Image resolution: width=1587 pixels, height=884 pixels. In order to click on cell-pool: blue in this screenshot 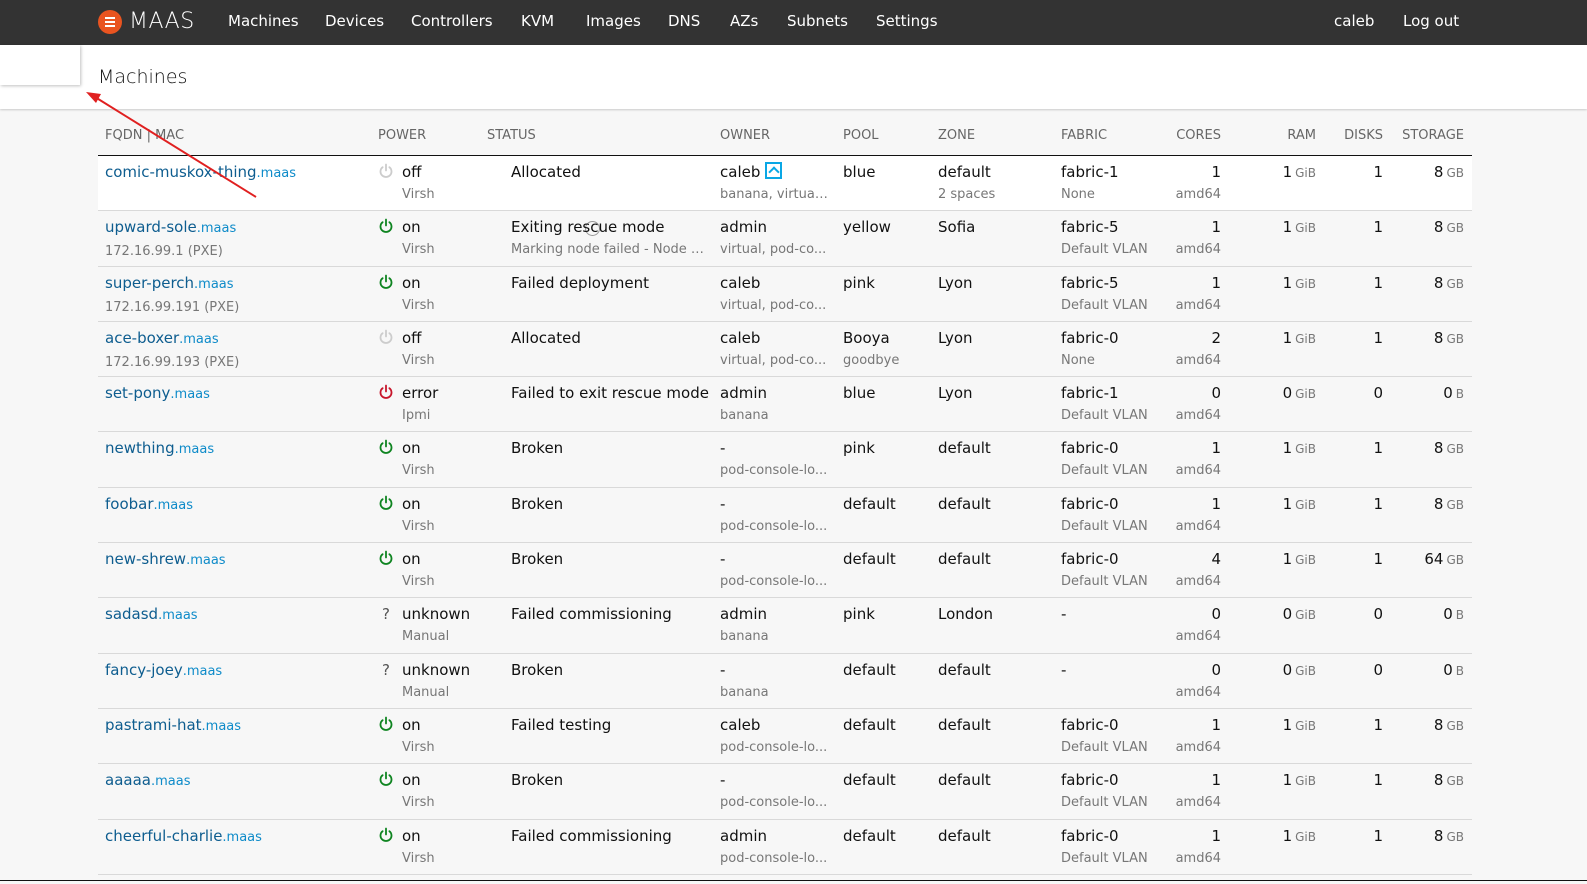, I will do `click(888, 395)`.